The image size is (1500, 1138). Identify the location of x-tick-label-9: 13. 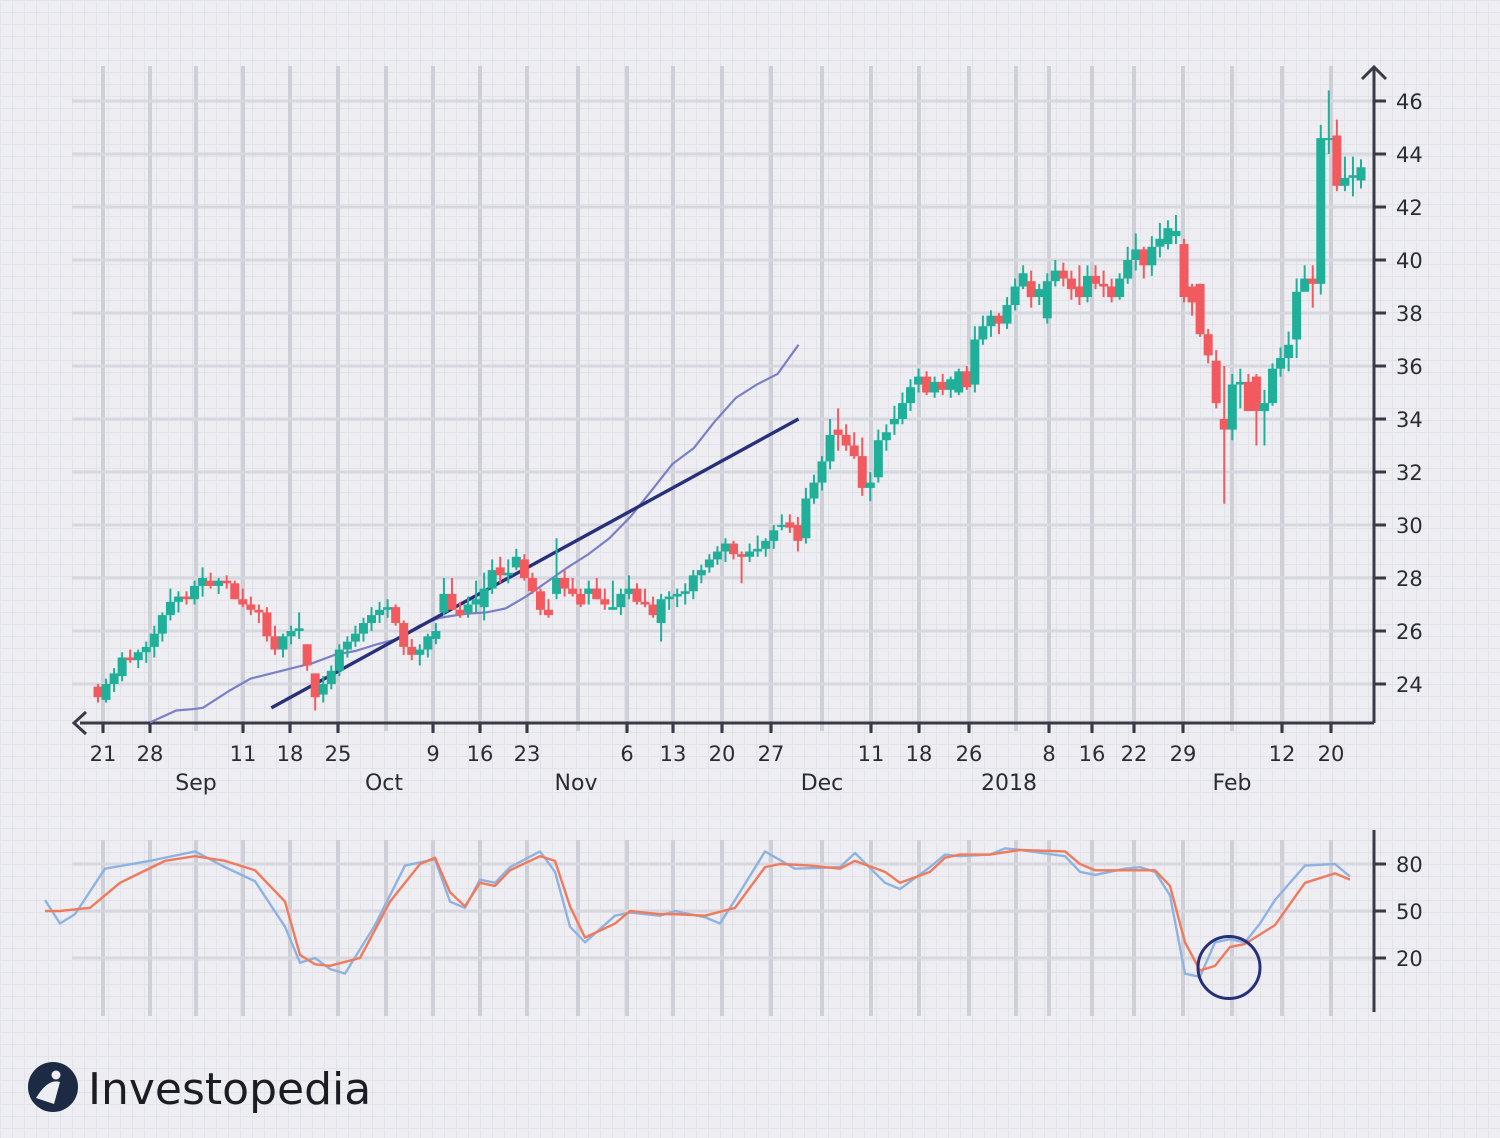
(673, 754).